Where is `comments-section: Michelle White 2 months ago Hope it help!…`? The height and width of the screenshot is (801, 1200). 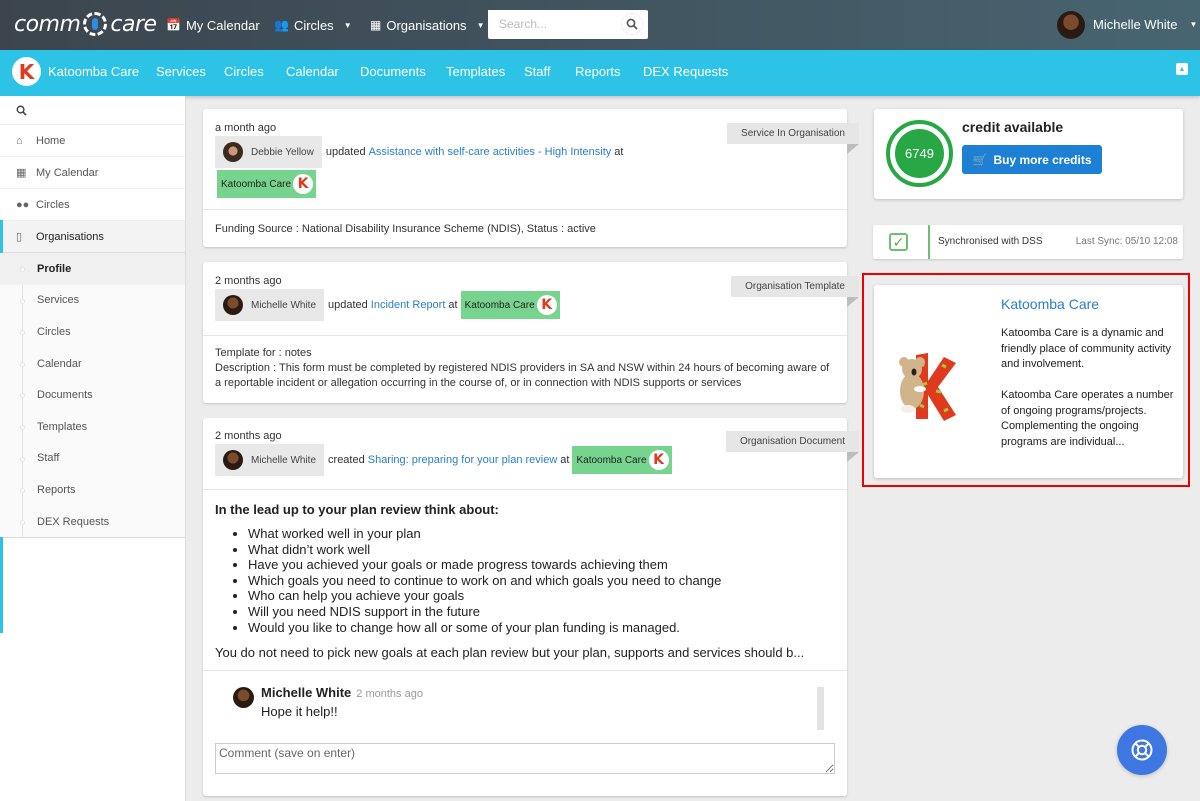
comments-section: Michelle White 2 months ago Hope it help!… is located at coordinates (525, 729).